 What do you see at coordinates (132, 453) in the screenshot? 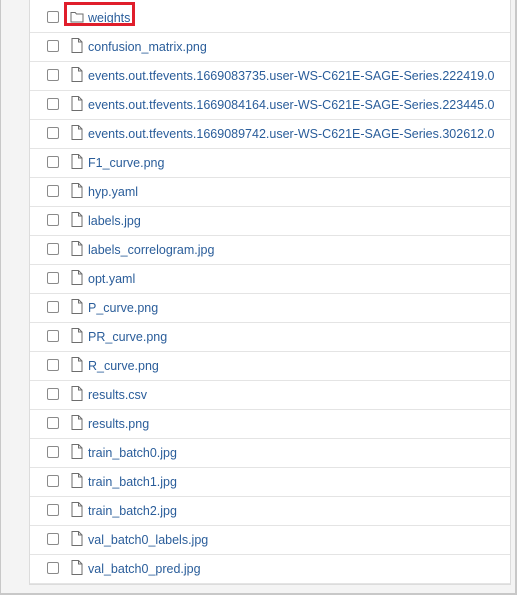
I see `file-link: train_batch0.jpg` at bounding box center [132, 453].